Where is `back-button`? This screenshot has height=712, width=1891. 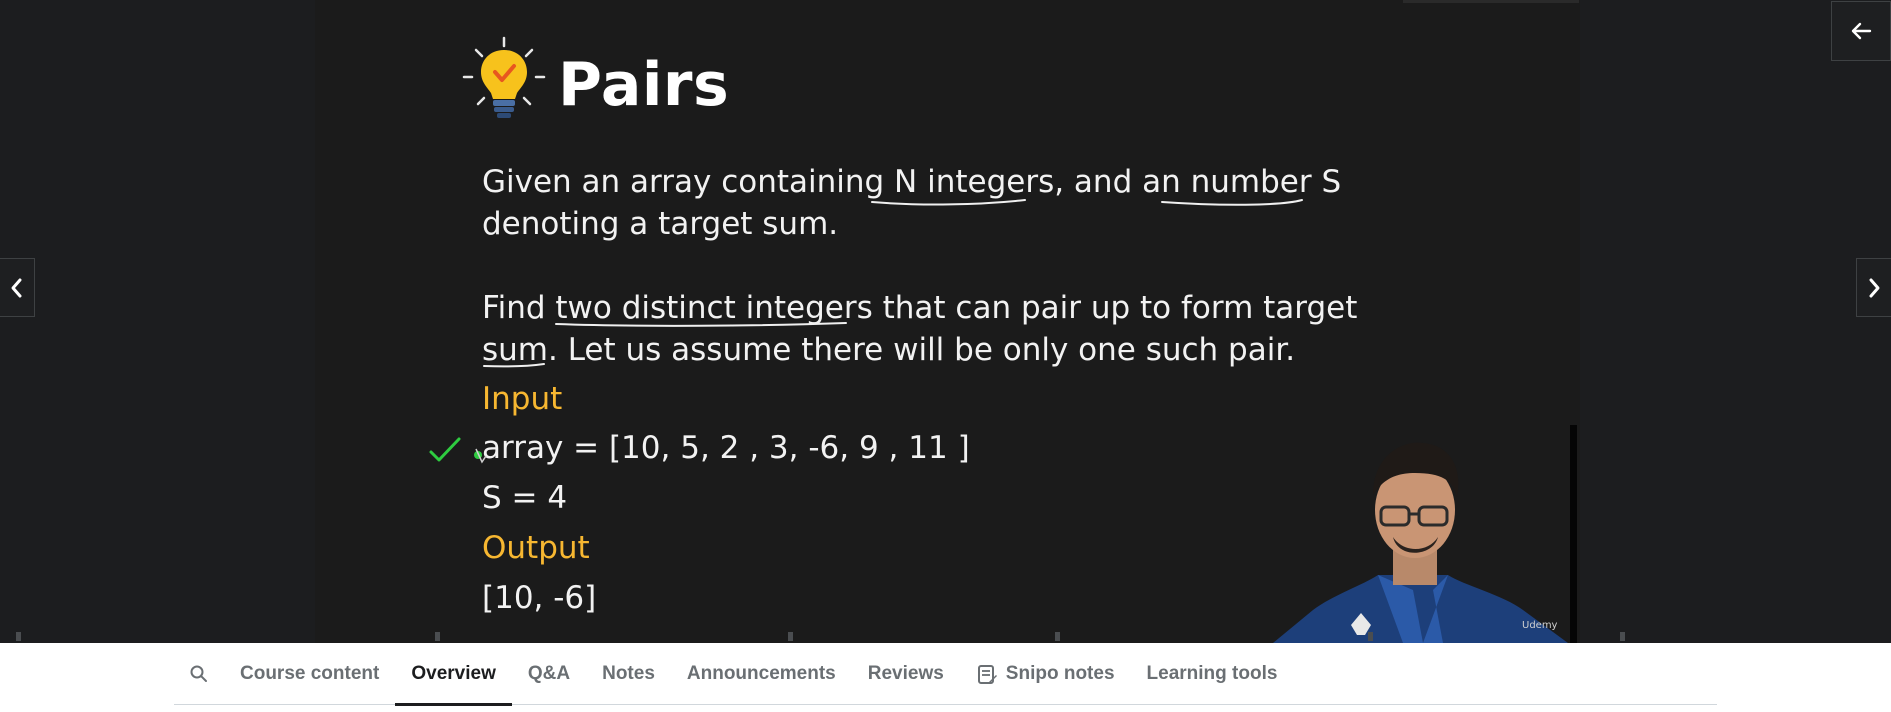 back-button is located at coordinates (1861, 31).